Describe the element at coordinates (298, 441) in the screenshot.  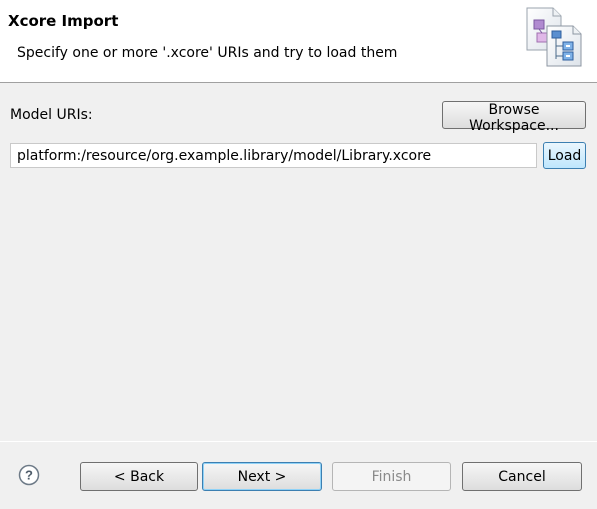
I see `footer-separator` at that location.